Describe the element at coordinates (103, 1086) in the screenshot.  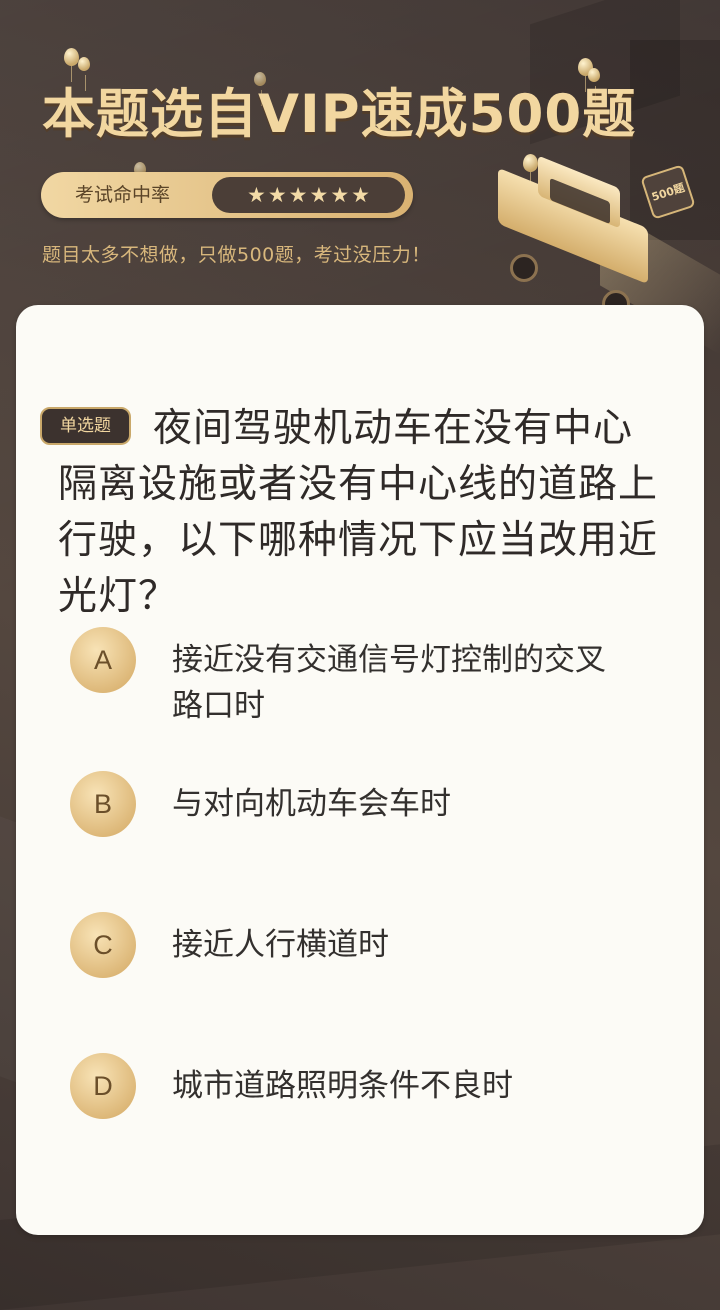
I see `option-letter: D` at that location.